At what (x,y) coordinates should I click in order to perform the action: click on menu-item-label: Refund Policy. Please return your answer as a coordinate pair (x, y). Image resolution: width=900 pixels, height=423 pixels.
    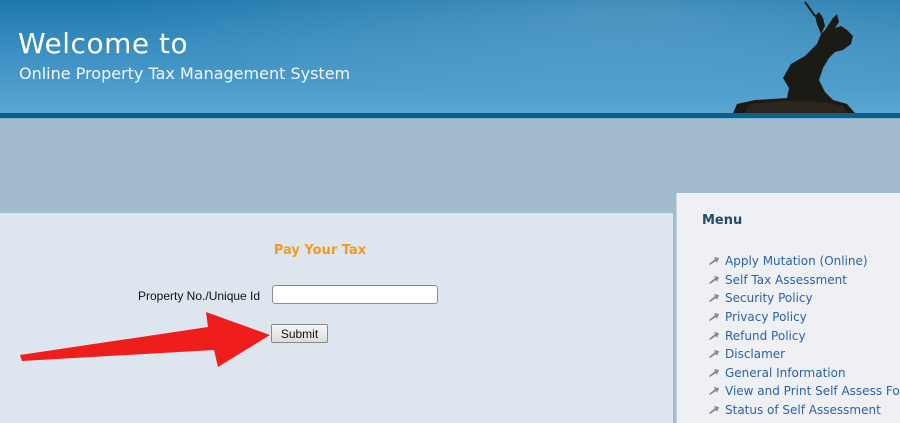
    Looking at the image, I should click on (765, 335).